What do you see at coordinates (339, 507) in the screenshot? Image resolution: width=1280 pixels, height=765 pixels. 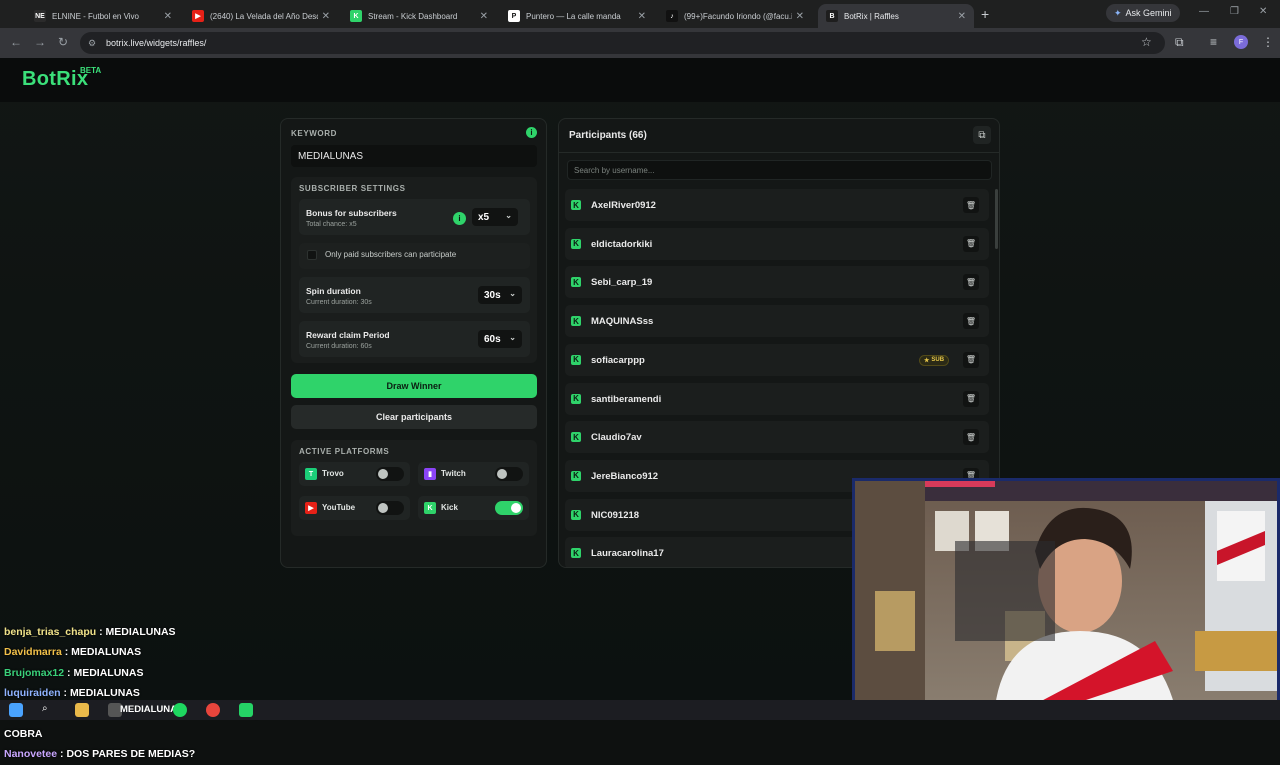 I see `platform-name: YouTube` at bounding box center [339, 507].